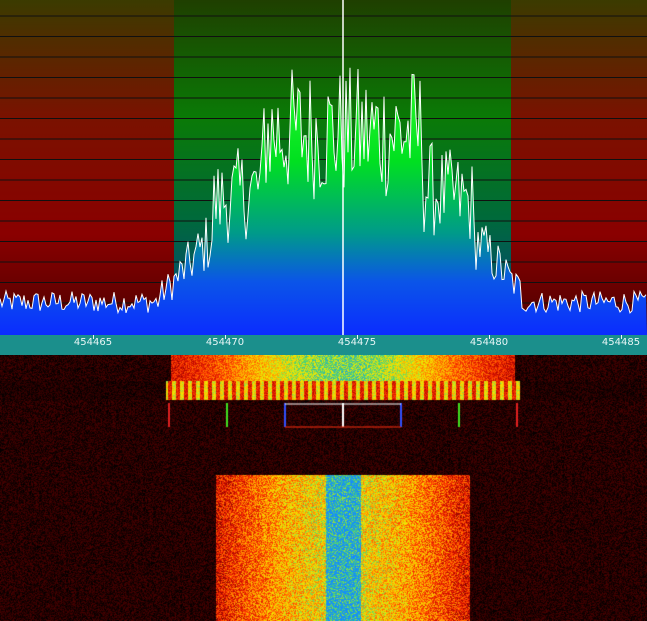 This screenshot has width=647, height=621. Describe the element at coordinates (489, 342) in the screenshot. I see `freq-label-4: 454480` at that location.